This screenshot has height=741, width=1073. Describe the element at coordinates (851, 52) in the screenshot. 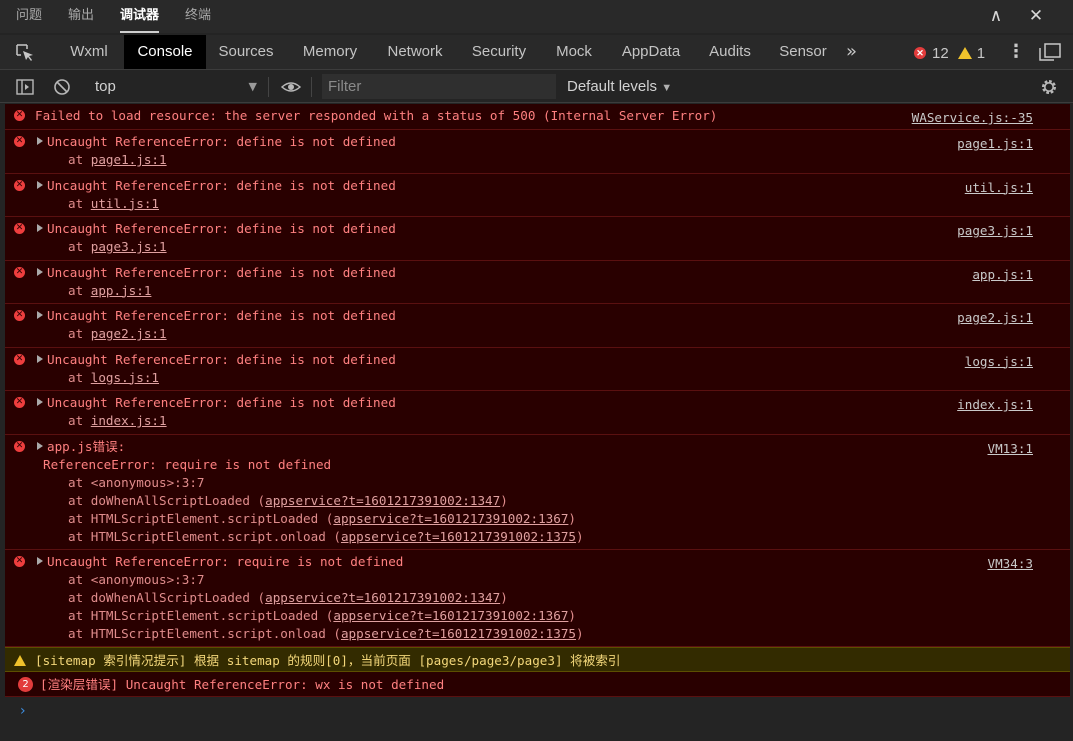

I see `more-tabs-icon: »` at that location.